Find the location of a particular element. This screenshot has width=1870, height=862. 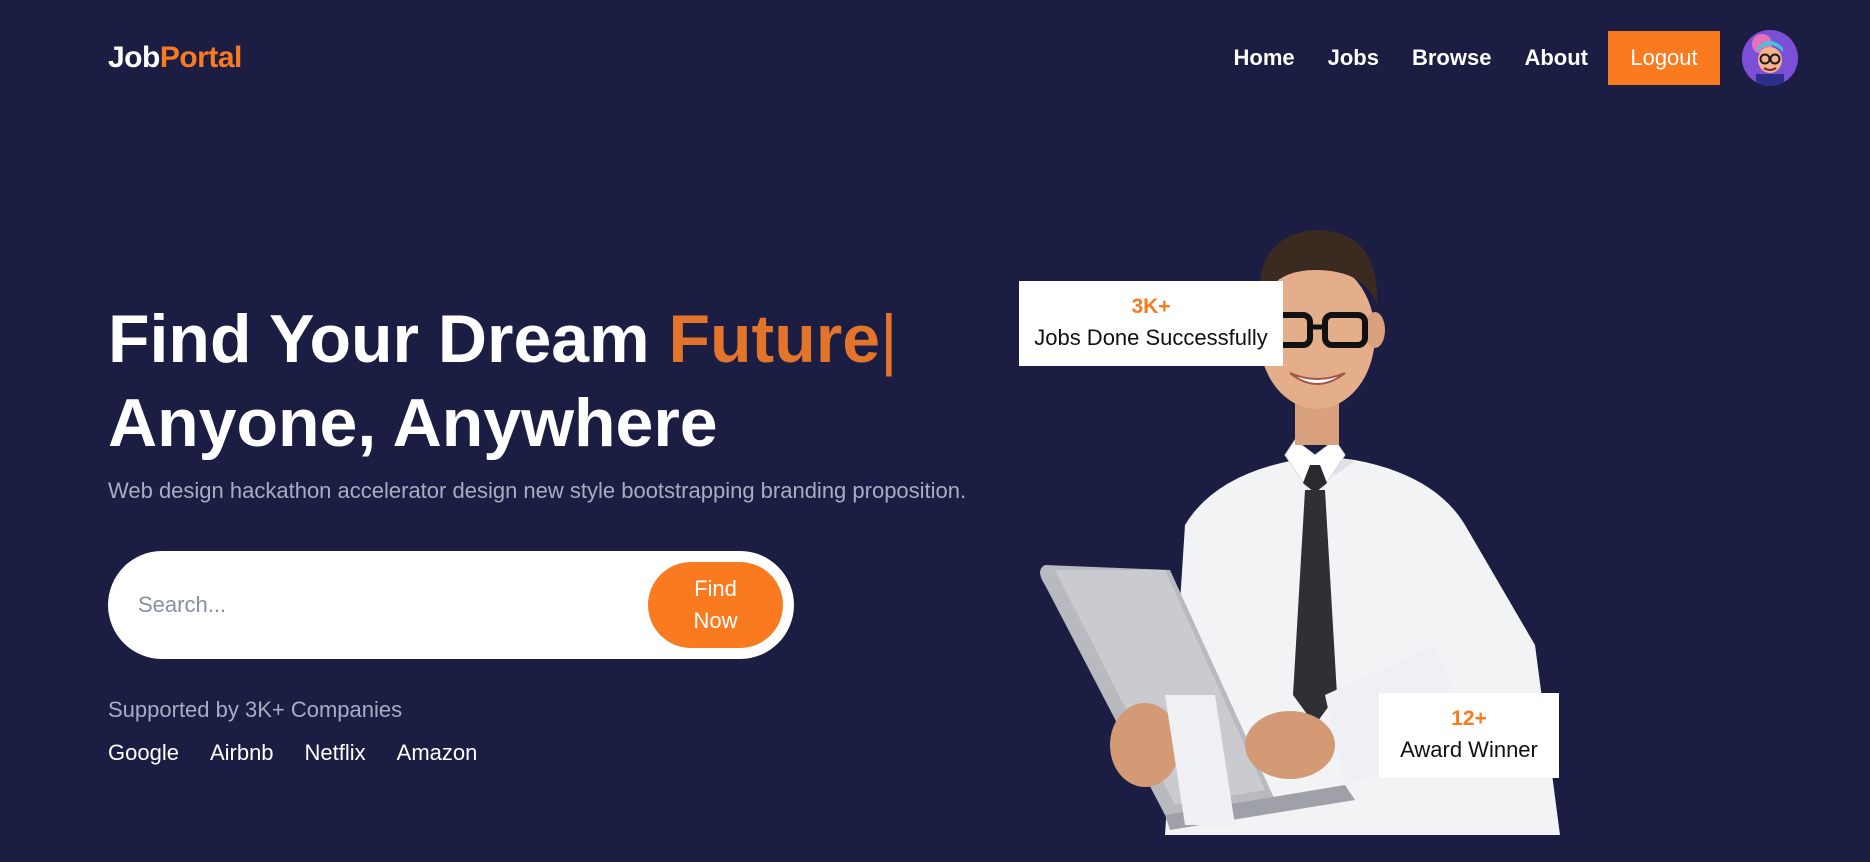

logout-button: Logout is located at coordinates (1664, 58).